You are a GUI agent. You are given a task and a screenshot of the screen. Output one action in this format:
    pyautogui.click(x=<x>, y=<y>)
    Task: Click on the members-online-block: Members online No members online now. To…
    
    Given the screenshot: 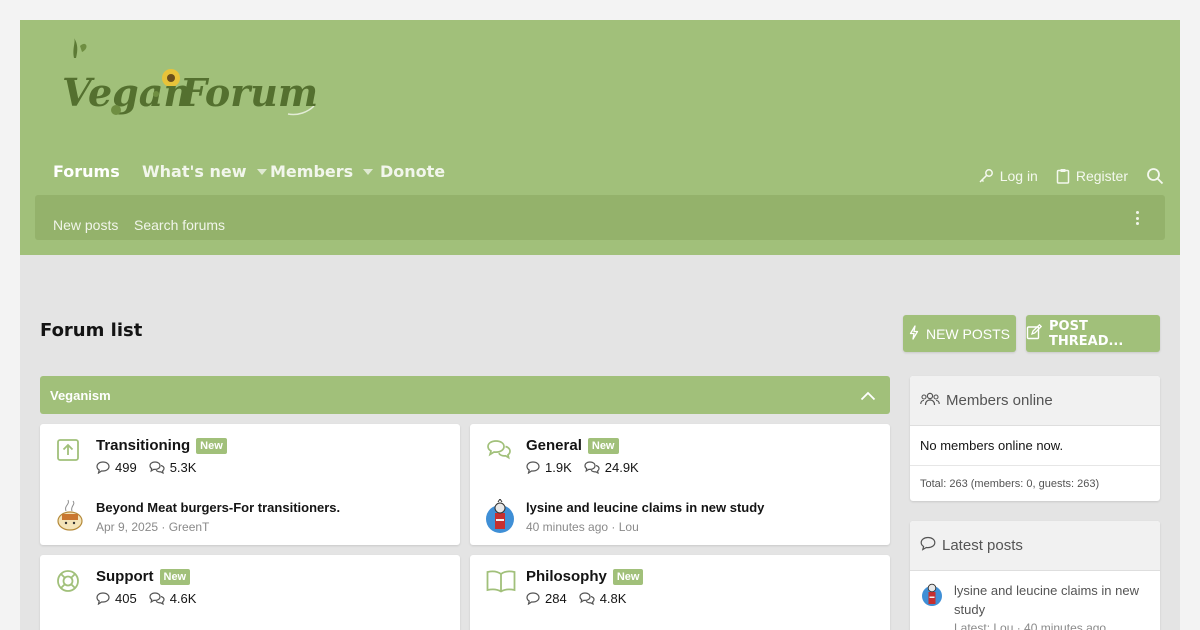 What is the action you would take?
    pyautogui.click(x=1035, y=438)
    